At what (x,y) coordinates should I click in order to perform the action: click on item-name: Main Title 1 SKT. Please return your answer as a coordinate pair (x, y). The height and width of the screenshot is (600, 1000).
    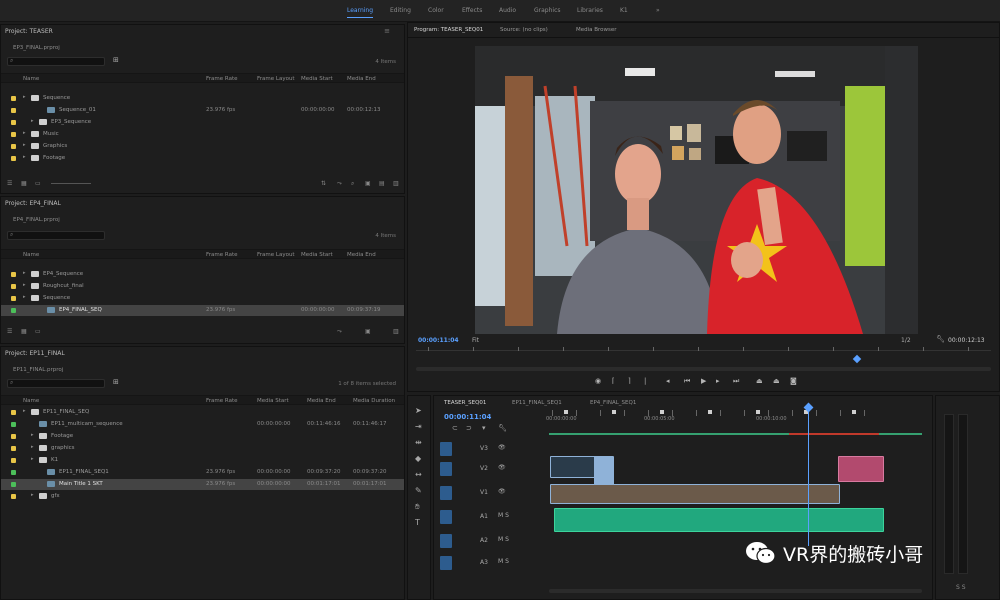
    Looking at the image, I should click on (81, 484).